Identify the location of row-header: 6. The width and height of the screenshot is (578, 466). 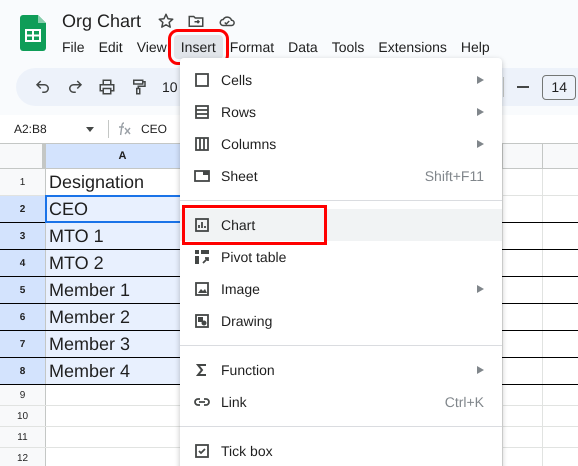
(23, 317).